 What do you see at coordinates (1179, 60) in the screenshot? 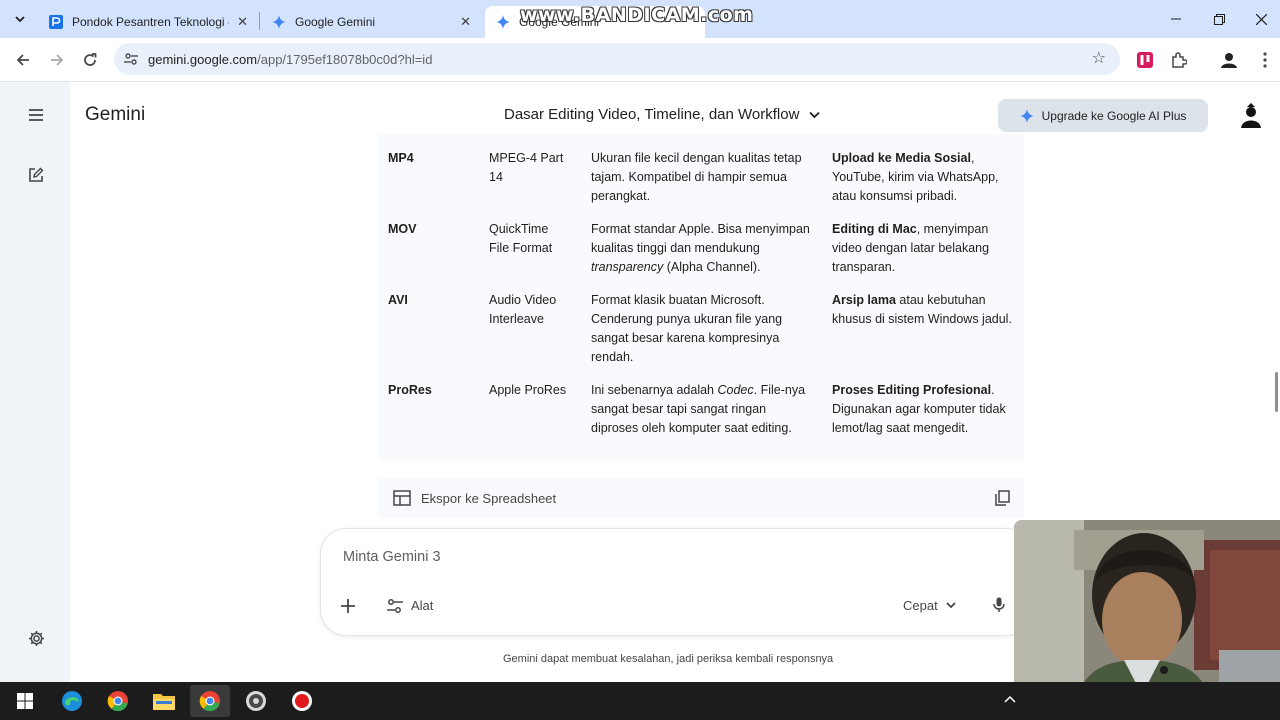
I see `extensions-puzzle-icon` at bounding box center [1179, 60].